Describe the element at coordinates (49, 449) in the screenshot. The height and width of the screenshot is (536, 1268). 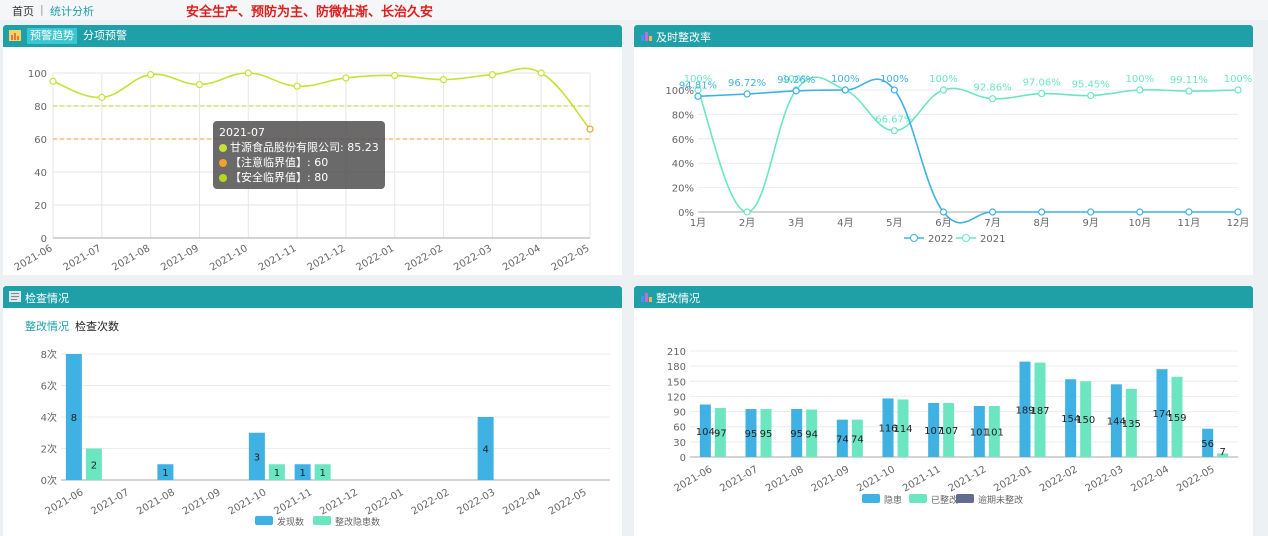
I see `y-tick-label: 2次` at that location.